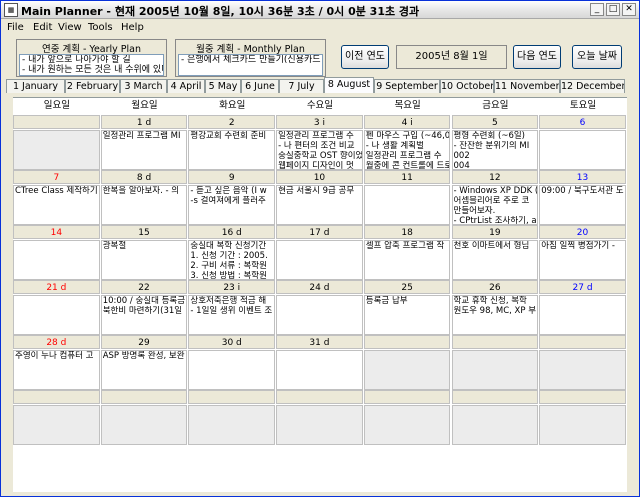 This screenshot has height=497, width=640. I want to click on day-cell: 광복절, so click(144, 260).